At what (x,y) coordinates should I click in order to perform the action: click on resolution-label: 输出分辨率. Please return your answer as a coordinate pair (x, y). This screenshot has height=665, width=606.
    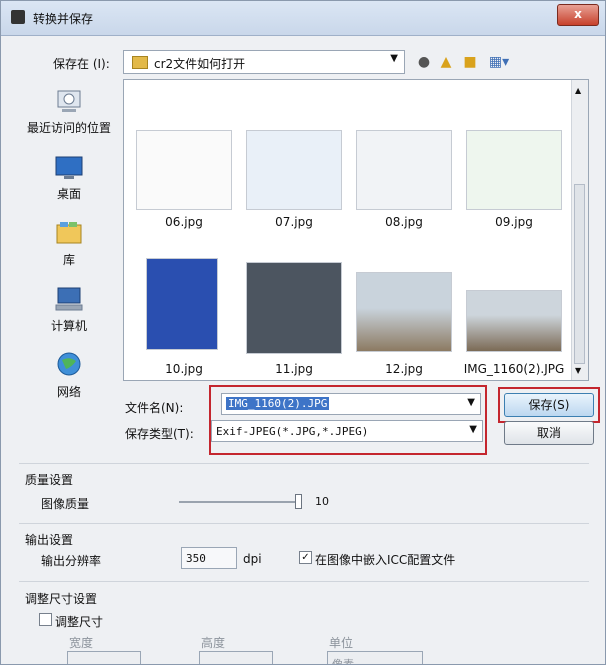
    Looking at the image, I should click on (71, 561).